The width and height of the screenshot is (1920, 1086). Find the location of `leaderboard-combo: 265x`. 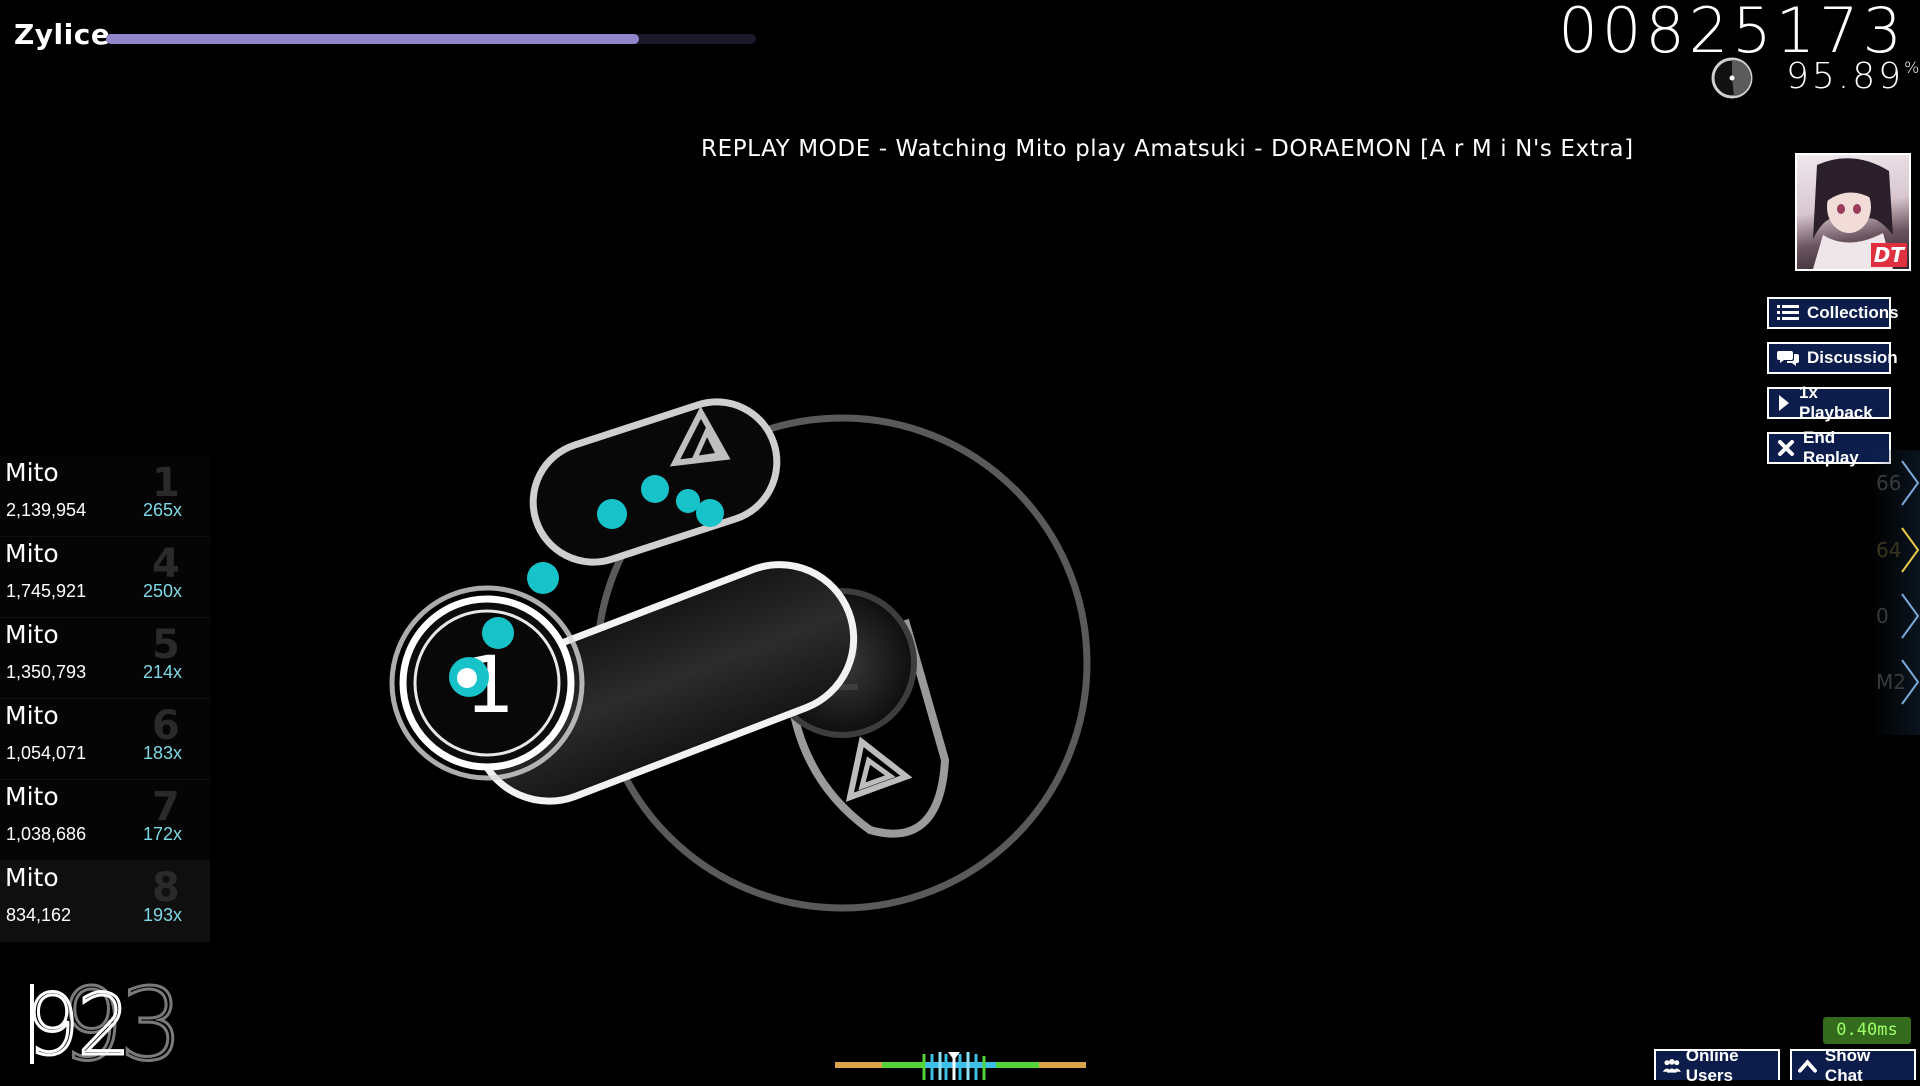

leaderboard-combo: 265x is located at coordinates (163, 510).